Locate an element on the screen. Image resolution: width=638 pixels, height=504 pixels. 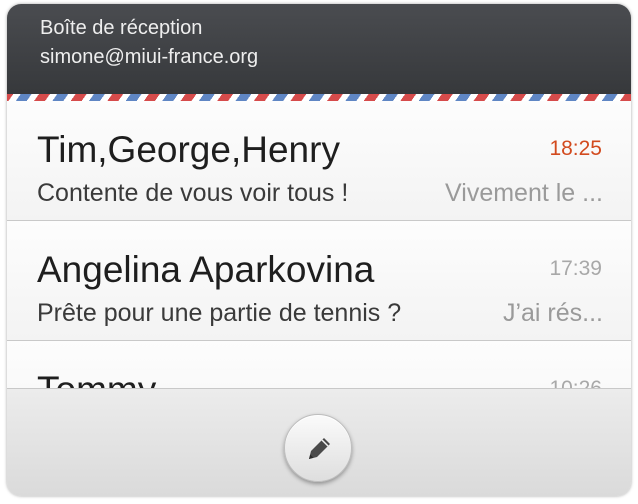
message-time: 18:25 is located at coordinates (575, 148).